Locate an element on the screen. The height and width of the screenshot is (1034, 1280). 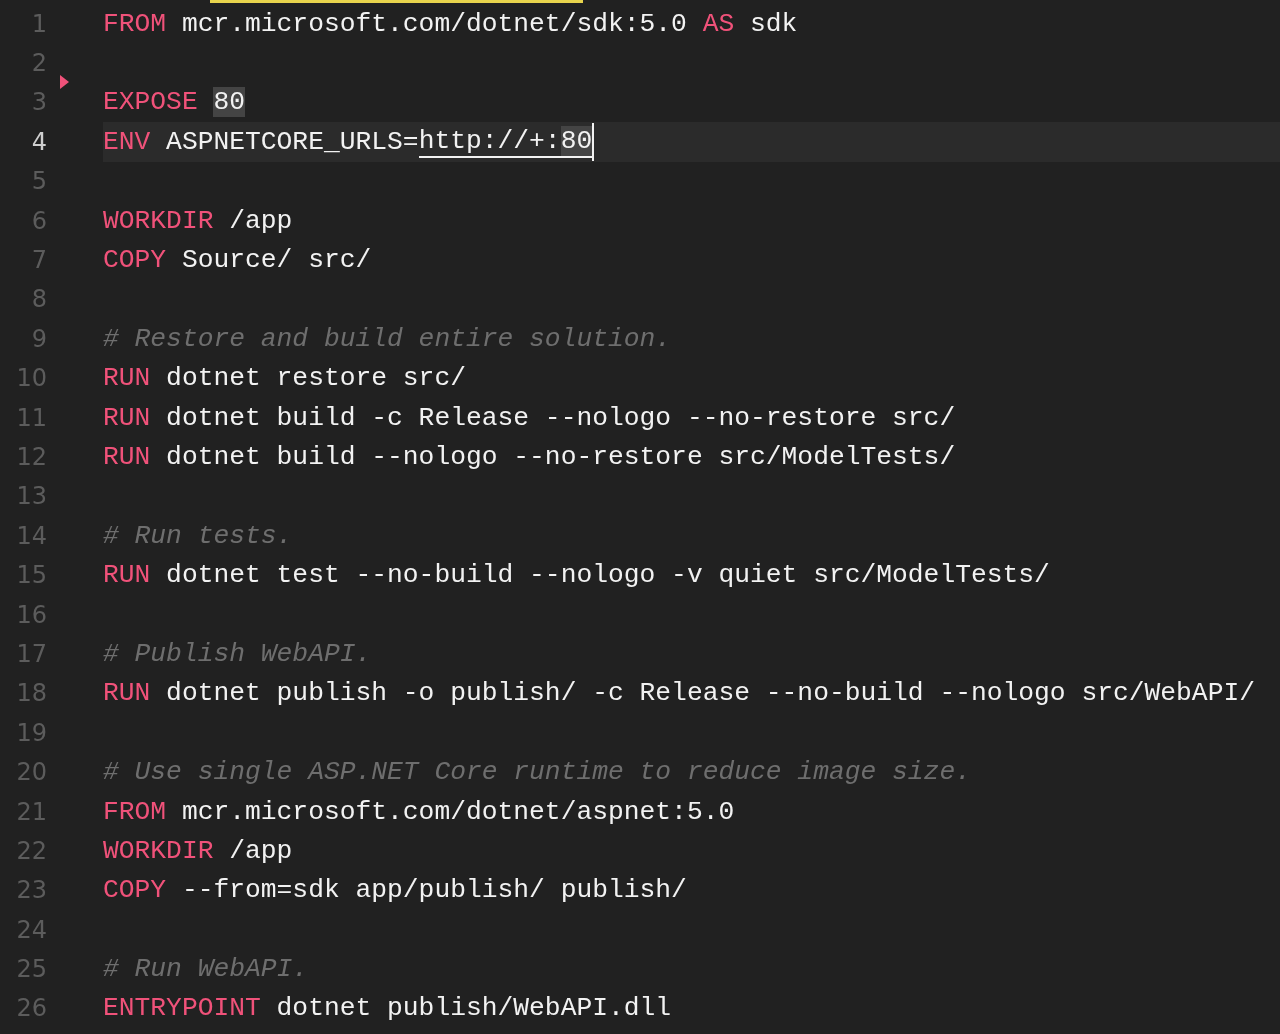
code-line: RUN dotnet build -c Release --nologo --no-restore src/ is located at coordinates (530, 418).